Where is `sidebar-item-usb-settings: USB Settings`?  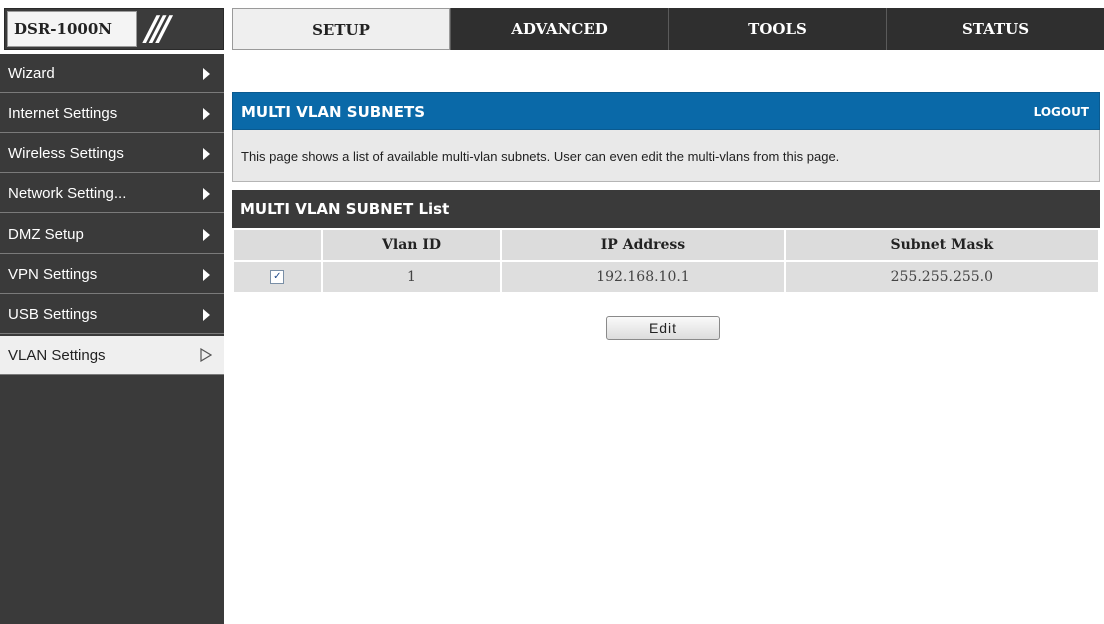
sidebar-item-usb-settings: USB Settings is located at coordinates (112, 314).